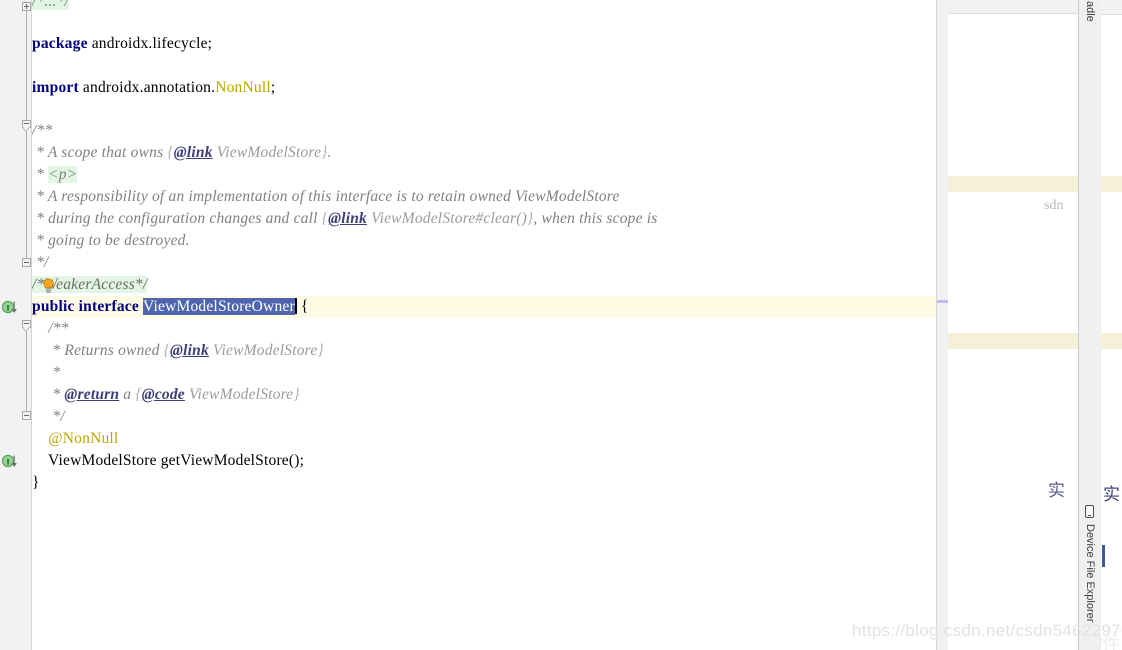 The height and width of the screenshot is (650, 1122). I want to click on javadoc-return-tag: @return, so click(91, 394).